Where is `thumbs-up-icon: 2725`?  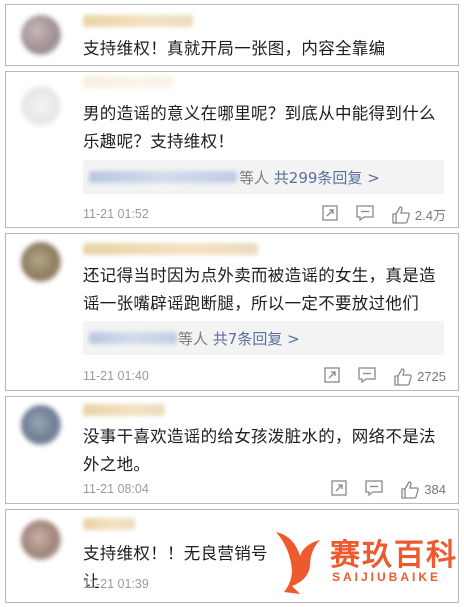
thumbs-up-icon: 2725 is located at coordinates (419, 377).